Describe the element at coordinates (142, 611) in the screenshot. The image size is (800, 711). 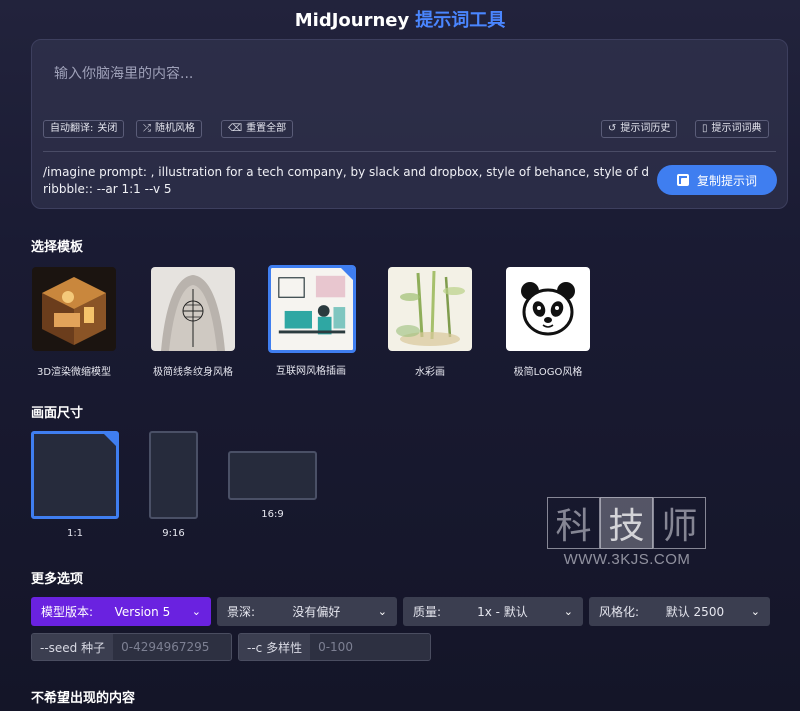
I see `select-value: Version 5` at that location.